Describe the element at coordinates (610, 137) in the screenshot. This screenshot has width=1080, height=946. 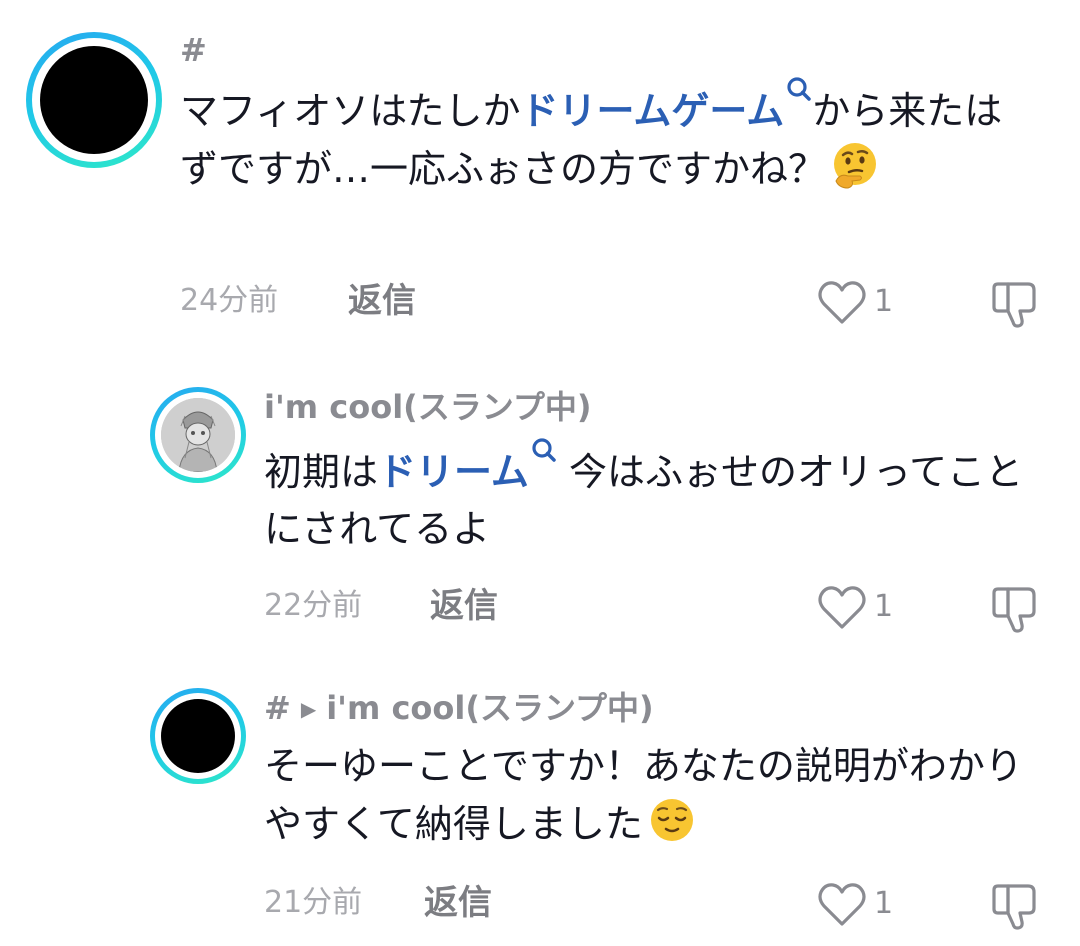
I see `comment-text: マフィオソはたしかドリームゲーム から来たはずですが…一応ふぉさの方ですかね？` at that location.